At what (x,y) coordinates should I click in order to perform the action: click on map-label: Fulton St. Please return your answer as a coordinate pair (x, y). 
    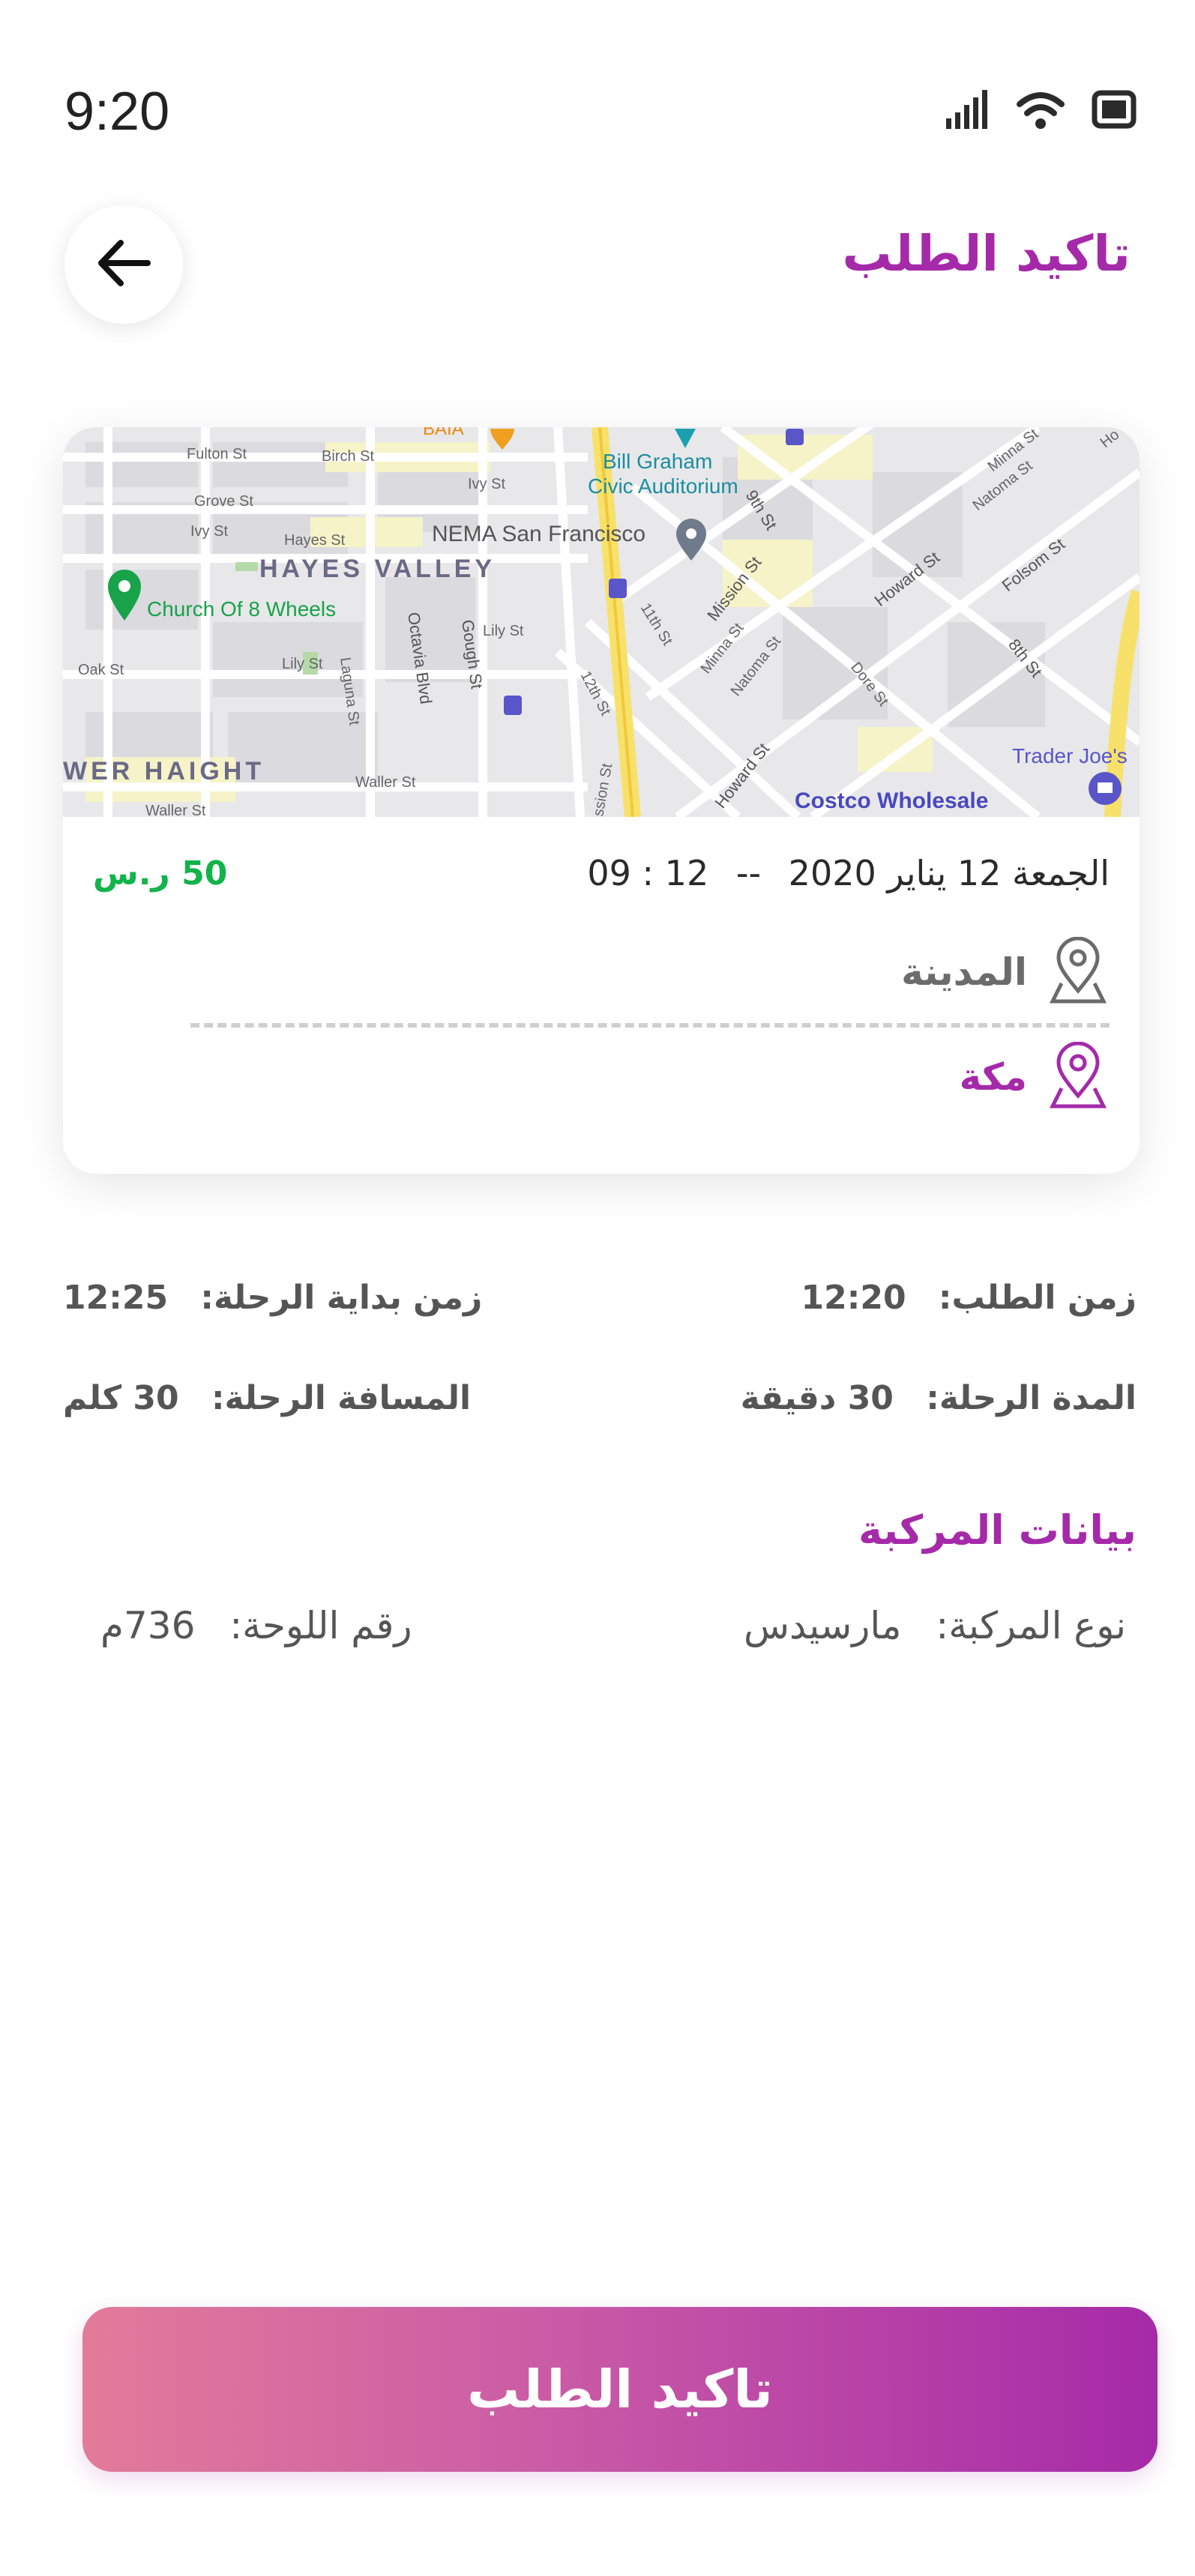
    Looking at the image, I should click on (217, 454).